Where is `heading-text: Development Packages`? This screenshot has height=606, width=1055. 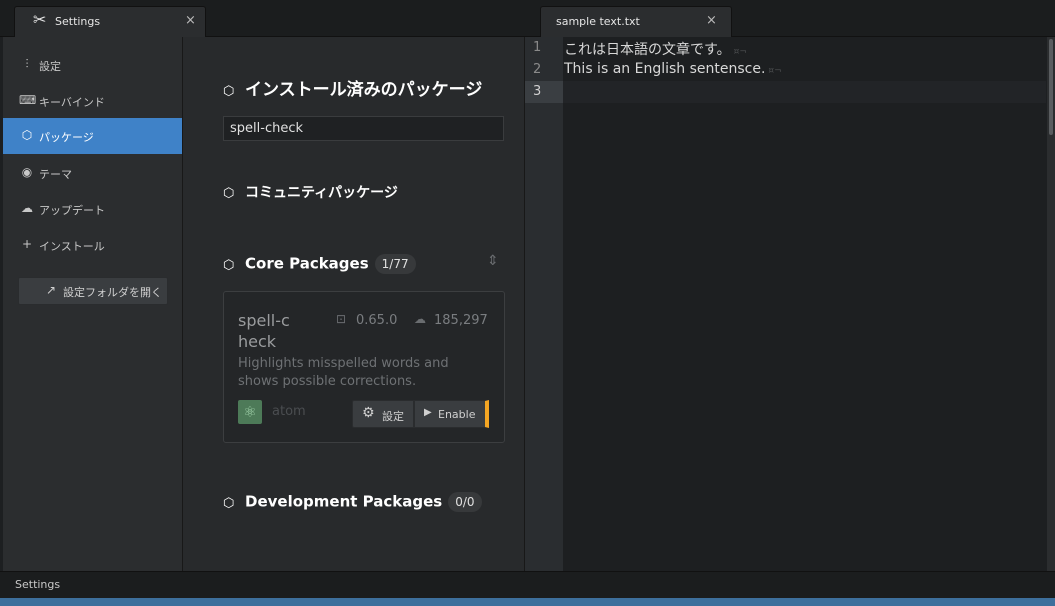 heading-text: Development Packages is located at coordinates (344, 501).